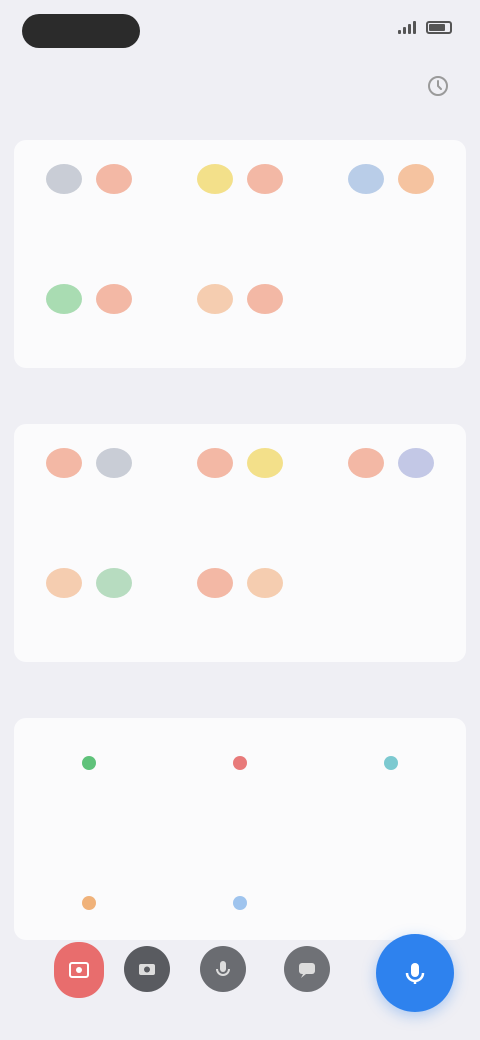 The width and height of the screenshot is (480, 1040). I want to click on voice-translate-button, so click(415, 973).